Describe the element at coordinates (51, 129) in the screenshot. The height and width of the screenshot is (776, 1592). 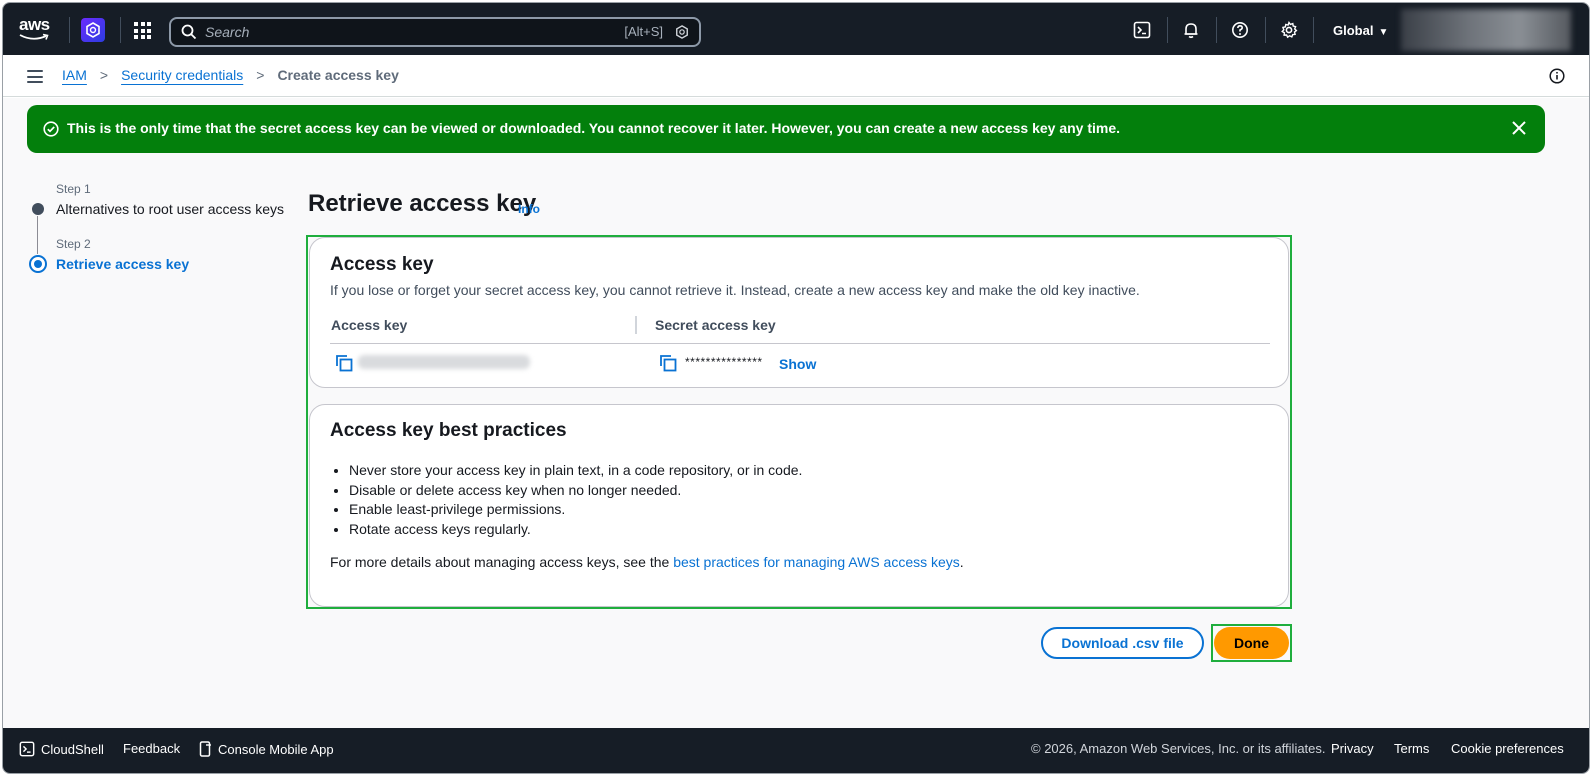
I see `check-circle-icon` at that location.